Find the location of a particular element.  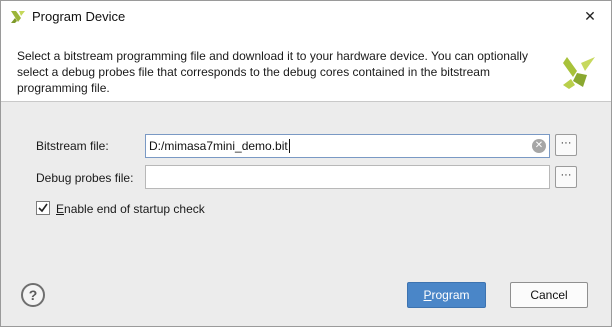

close-icon: ✕ is located at coordinates (590, 15).